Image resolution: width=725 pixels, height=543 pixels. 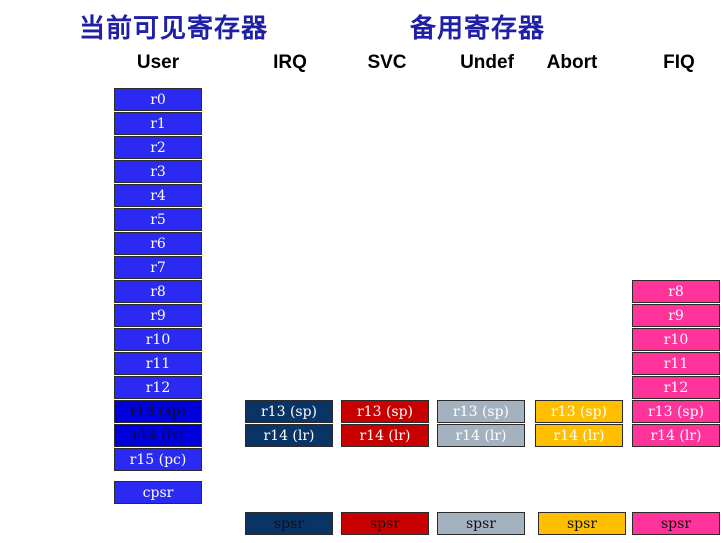 What do you see at coordinates (158, 62) in the screenshot?
I see `mode-label-user: User` at bounding box center [158, 62].